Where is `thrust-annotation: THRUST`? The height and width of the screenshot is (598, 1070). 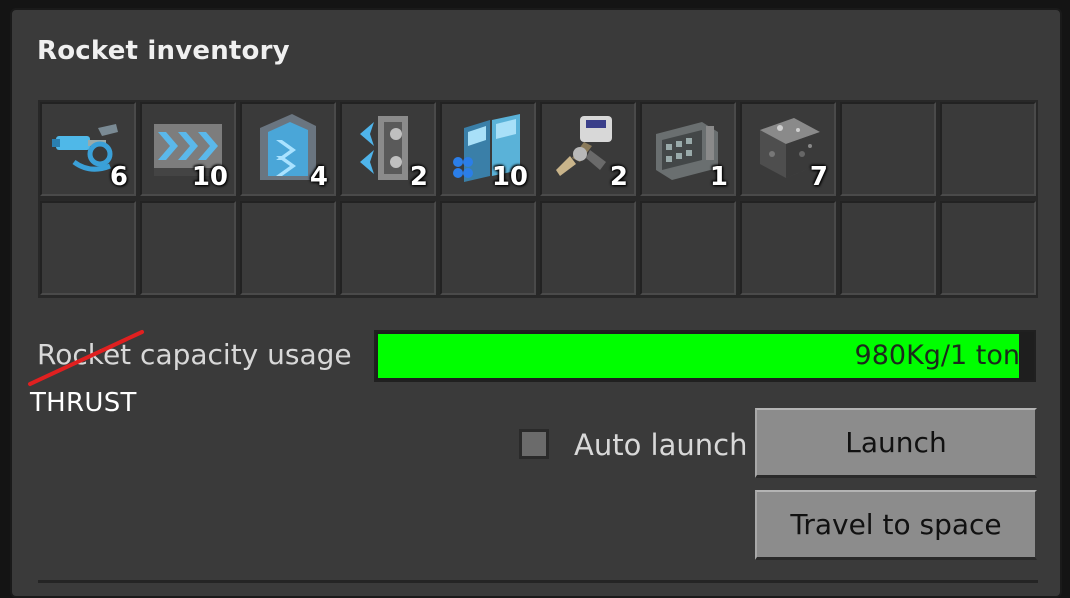
thrust-annotation: THRUST is located at coordinates (83, 403).